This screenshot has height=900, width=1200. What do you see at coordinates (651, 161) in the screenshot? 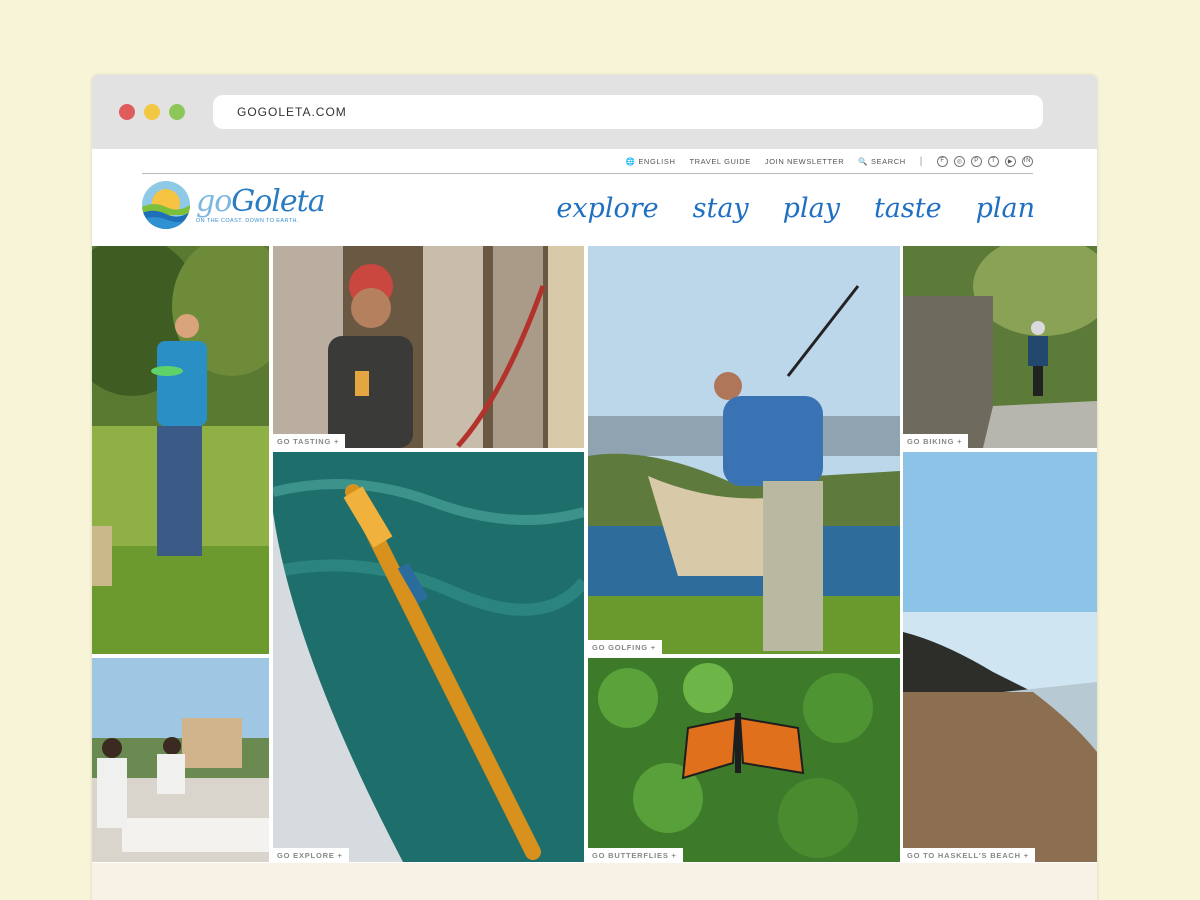
I see `language-link: 🌐 ENGLISH` at bounding box center [651, 161].